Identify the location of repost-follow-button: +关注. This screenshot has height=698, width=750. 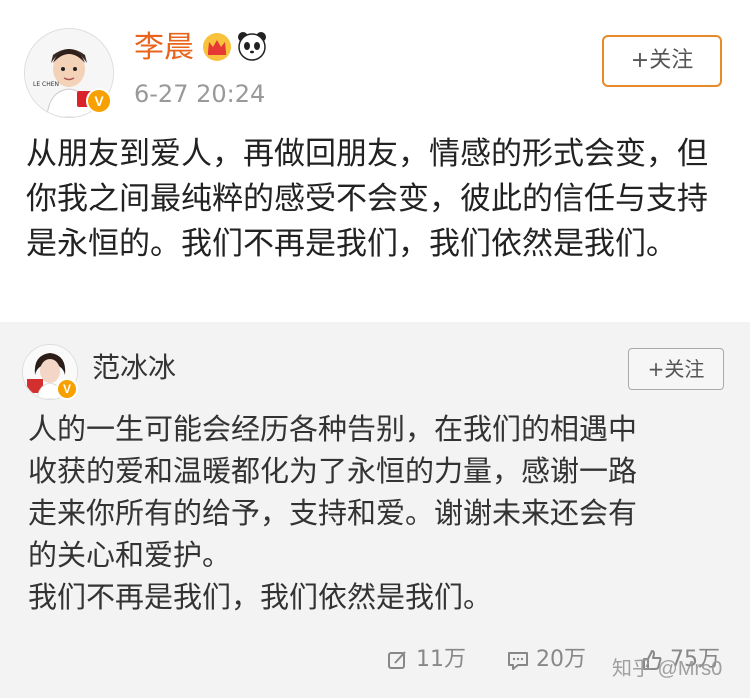
(676, 369).